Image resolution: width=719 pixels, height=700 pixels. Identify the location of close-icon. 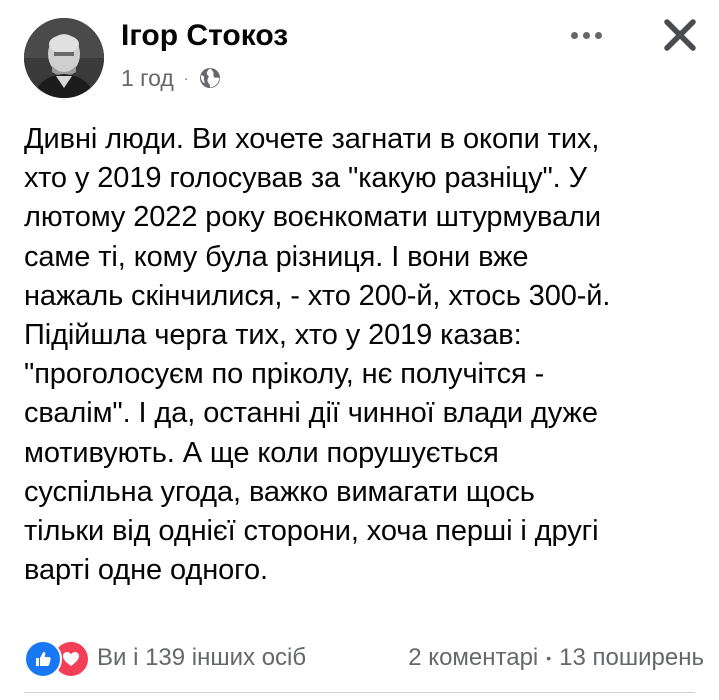
(680, 35).